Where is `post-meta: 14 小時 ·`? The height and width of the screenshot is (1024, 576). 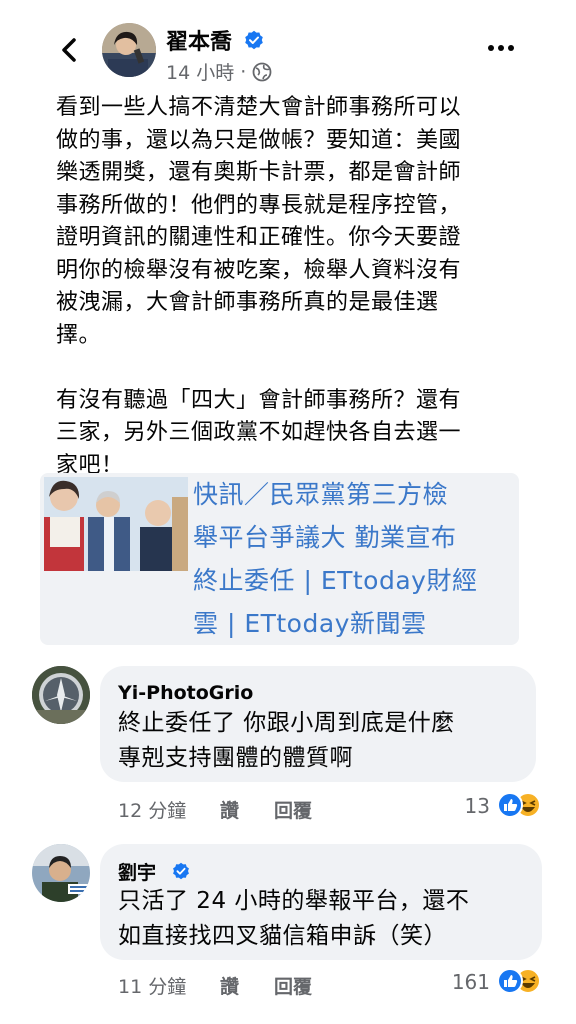
post-meta: 14 小時 · is located at coordinates (219, 71).